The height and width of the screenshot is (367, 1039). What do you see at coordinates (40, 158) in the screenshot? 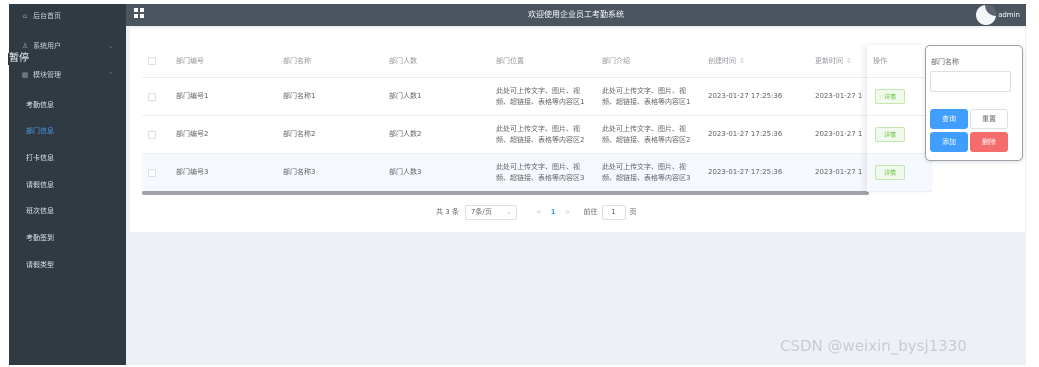
I see `sidebar-item-clock-in: 打卡信息` at bounding box center [40, 158].